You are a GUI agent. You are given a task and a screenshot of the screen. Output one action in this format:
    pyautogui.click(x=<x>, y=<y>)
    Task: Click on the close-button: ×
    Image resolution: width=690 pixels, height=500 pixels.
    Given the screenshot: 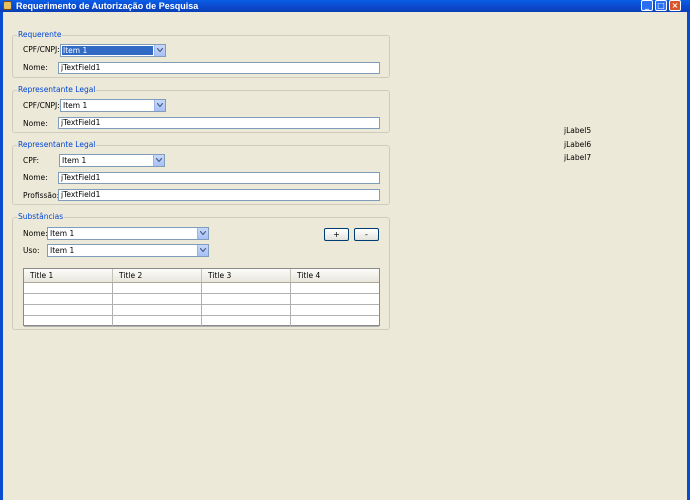 What is the action you would take?
    pyautogui.click(x=675, y=5)
    